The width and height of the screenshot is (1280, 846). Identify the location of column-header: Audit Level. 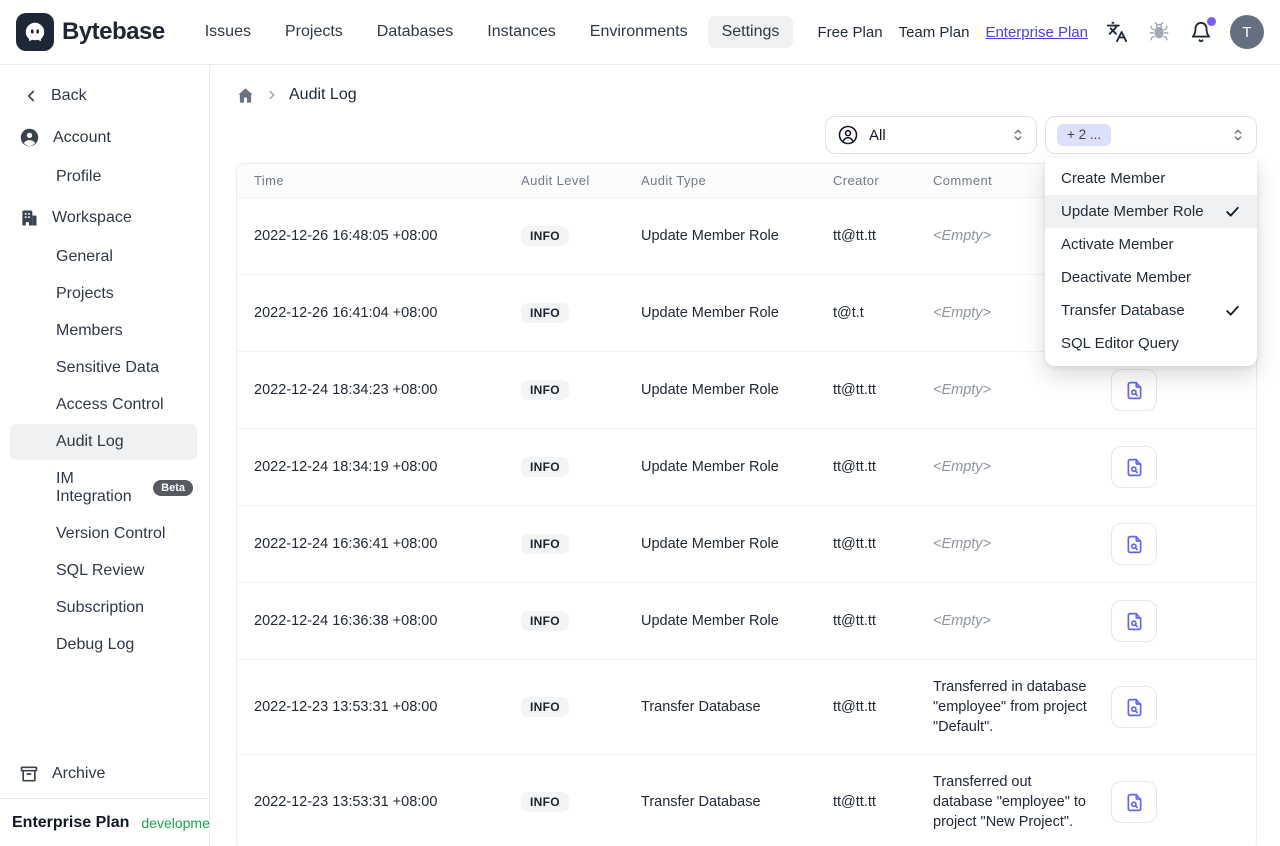
(573, 181).